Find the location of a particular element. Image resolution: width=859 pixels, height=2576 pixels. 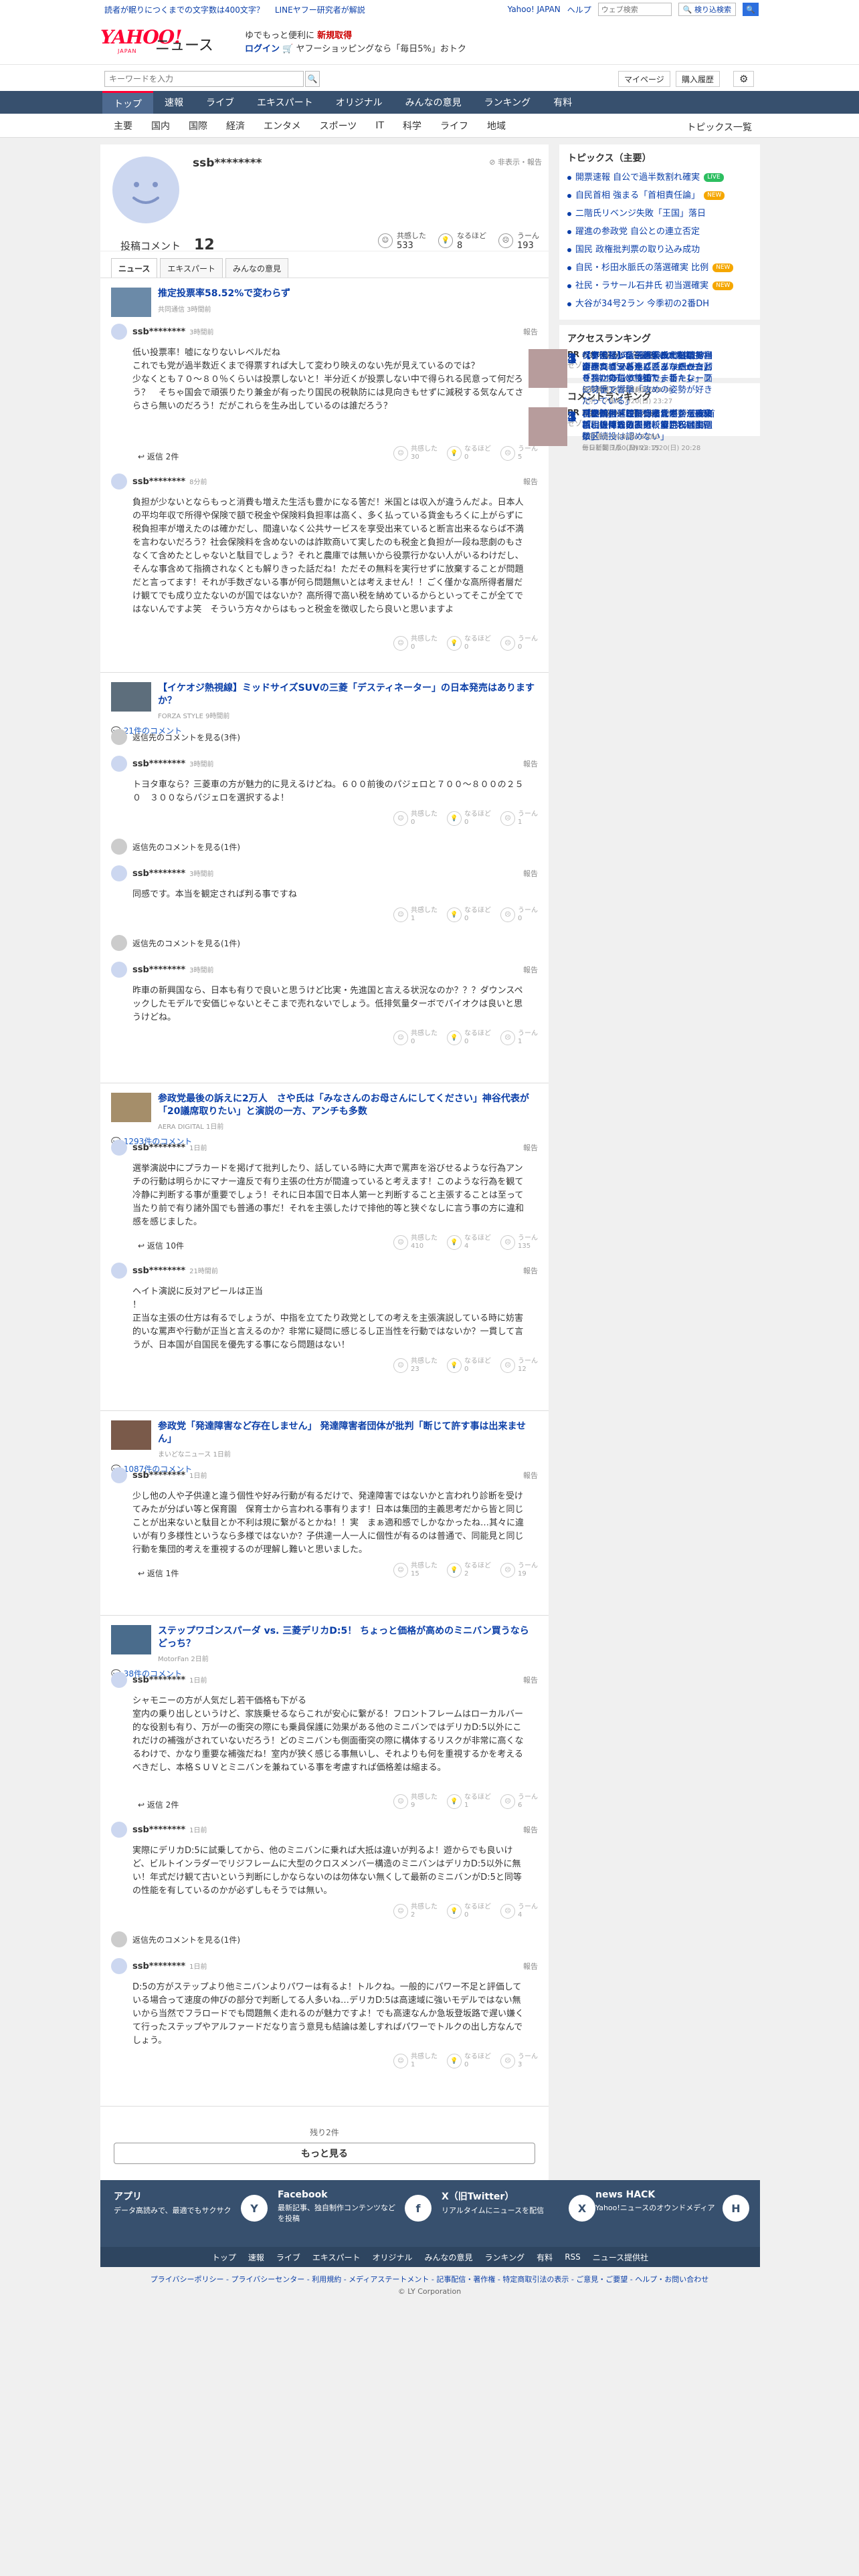

cat-entertainment: エンタメ is located at coordinates (282, 126).